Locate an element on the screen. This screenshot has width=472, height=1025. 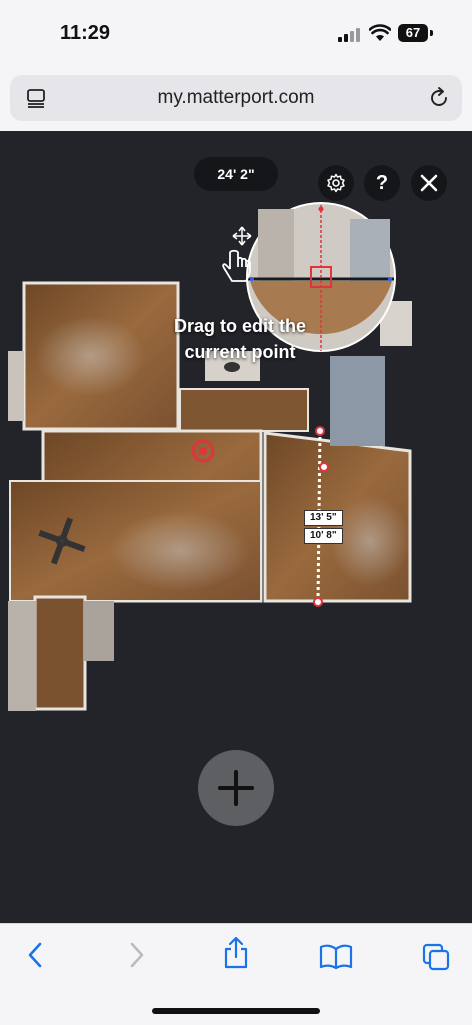
measure-point-mid is located at coordinates (324, 467).